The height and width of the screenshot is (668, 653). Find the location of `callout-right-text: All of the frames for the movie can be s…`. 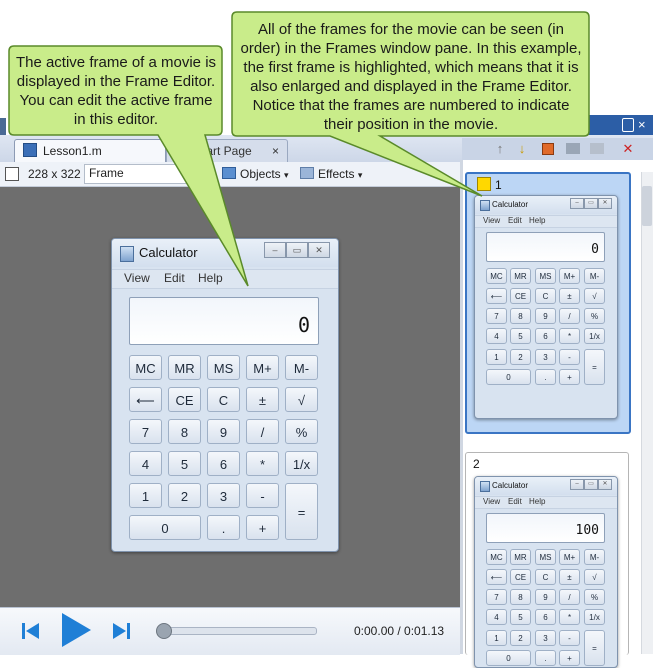

callout-right-text: All of the frames for the movie can be s… is located at coordinates (411, 77).